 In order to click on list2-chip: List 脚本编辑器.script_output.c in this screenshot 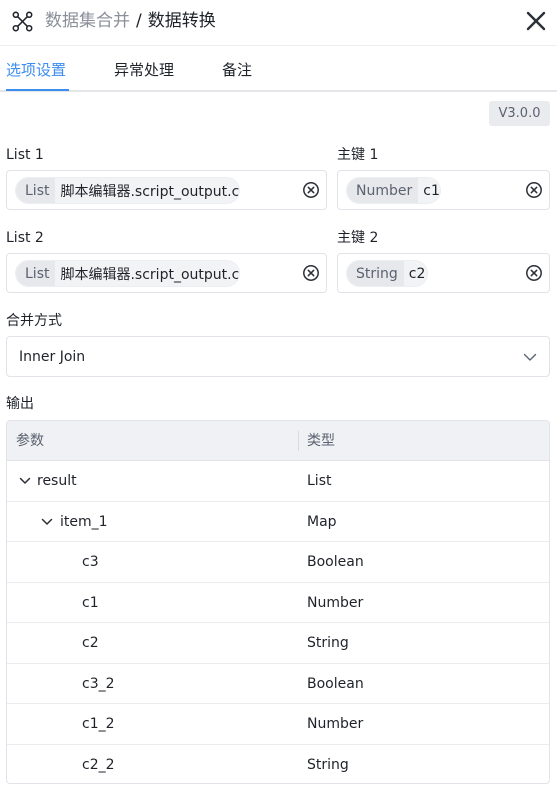, I will do `click(127, 273)`.